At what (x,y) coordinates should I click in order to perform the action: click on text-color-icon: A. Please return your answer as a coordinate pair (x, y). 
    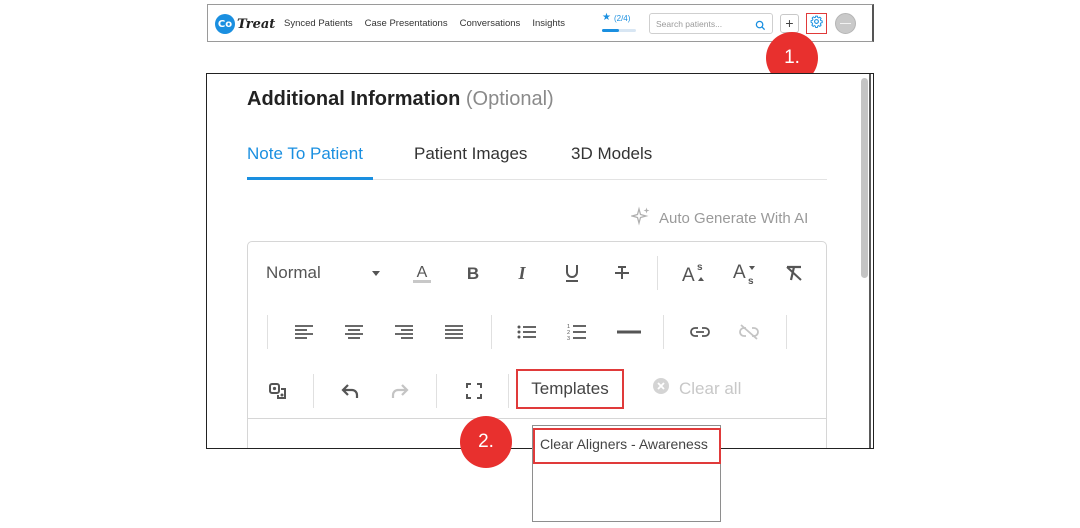
    Looking at the image, I should click on (422, 273).